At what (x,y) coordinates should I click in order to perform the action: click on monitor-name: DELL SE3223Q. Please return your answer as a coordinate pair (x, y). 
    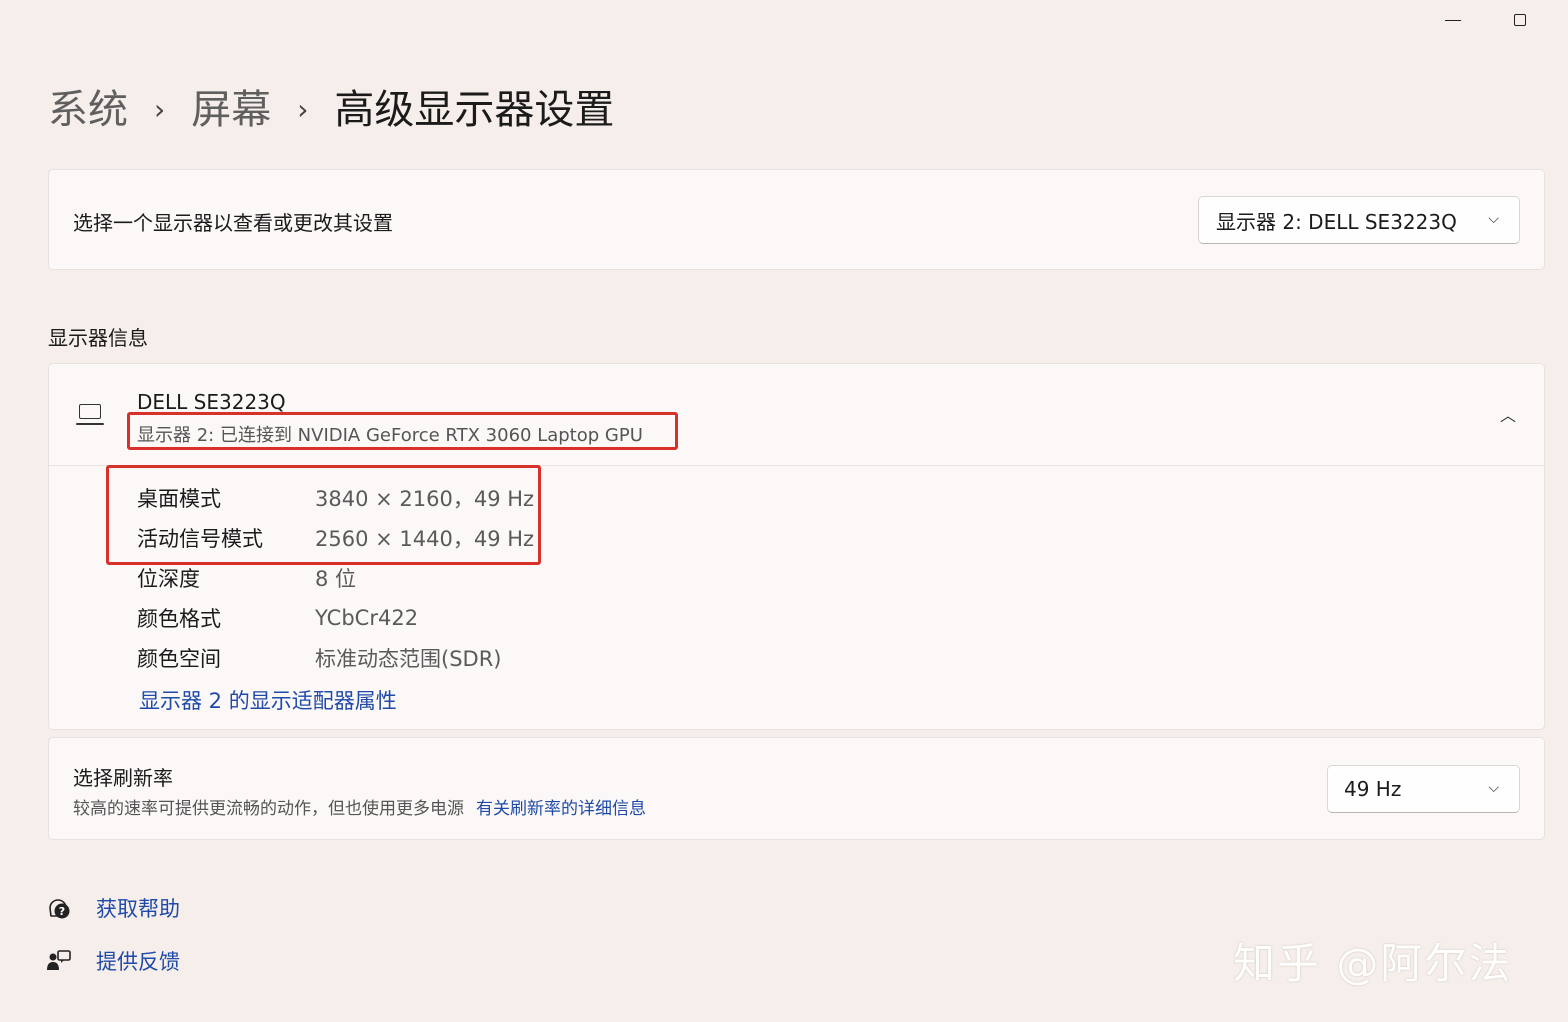
    Looking at the image, I should click on (211, 402).